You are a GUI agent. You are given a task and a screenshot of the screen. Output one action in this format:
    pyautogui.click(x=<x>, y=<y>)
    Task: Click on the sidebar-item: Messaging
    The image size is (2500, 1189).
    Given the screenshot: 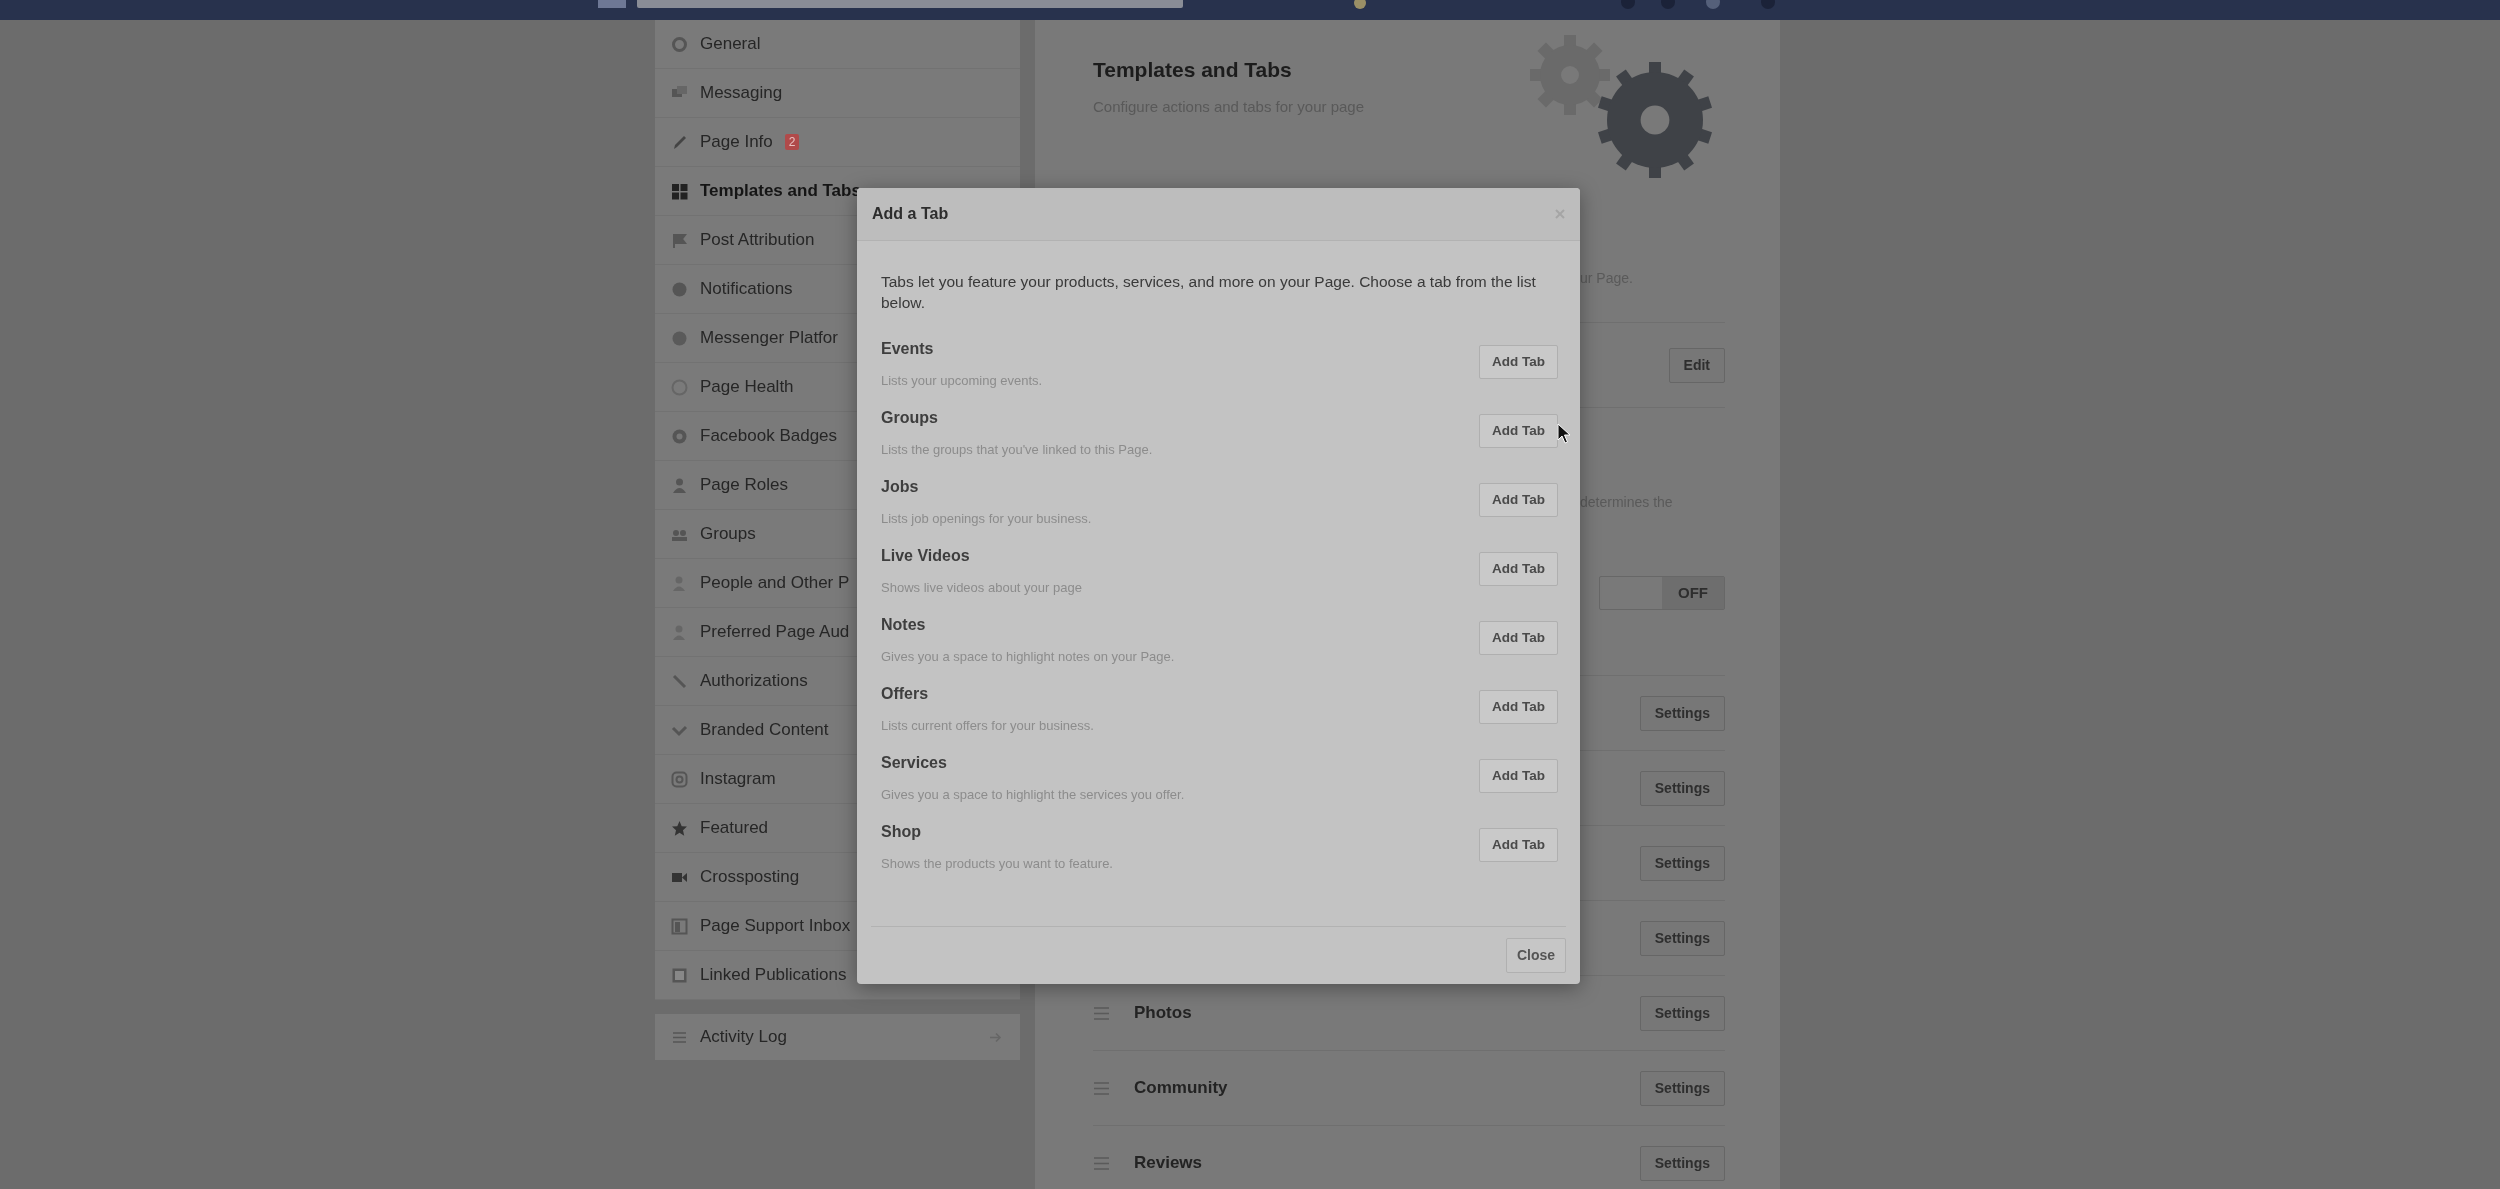 What is the action you would take?
    pyautogui.click(x=837, y=93)
    